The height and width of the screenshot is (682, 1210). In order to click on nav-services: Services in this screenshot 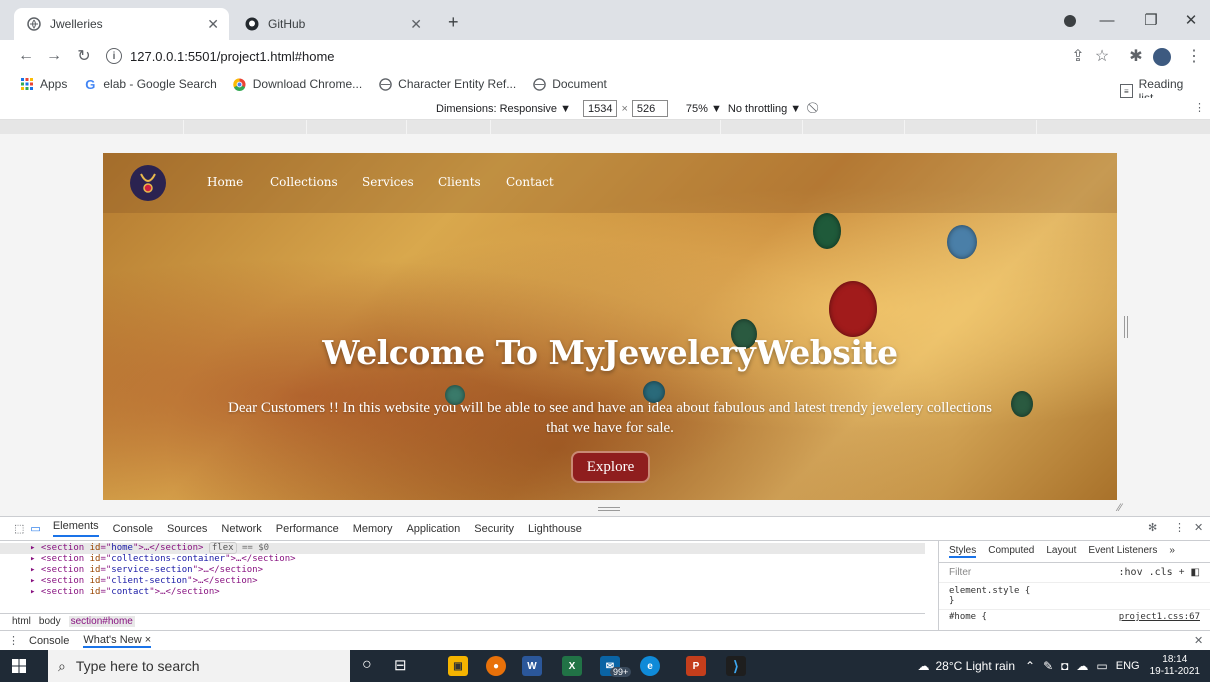, I will do `click(388, 182)`.